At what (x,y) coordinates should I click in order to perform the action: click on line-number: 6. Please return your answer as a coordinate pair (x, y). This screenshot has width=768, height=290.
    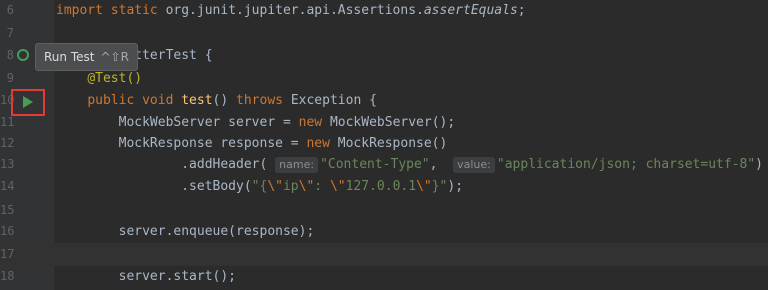
    Looking at the image, I should click on (10, 10).